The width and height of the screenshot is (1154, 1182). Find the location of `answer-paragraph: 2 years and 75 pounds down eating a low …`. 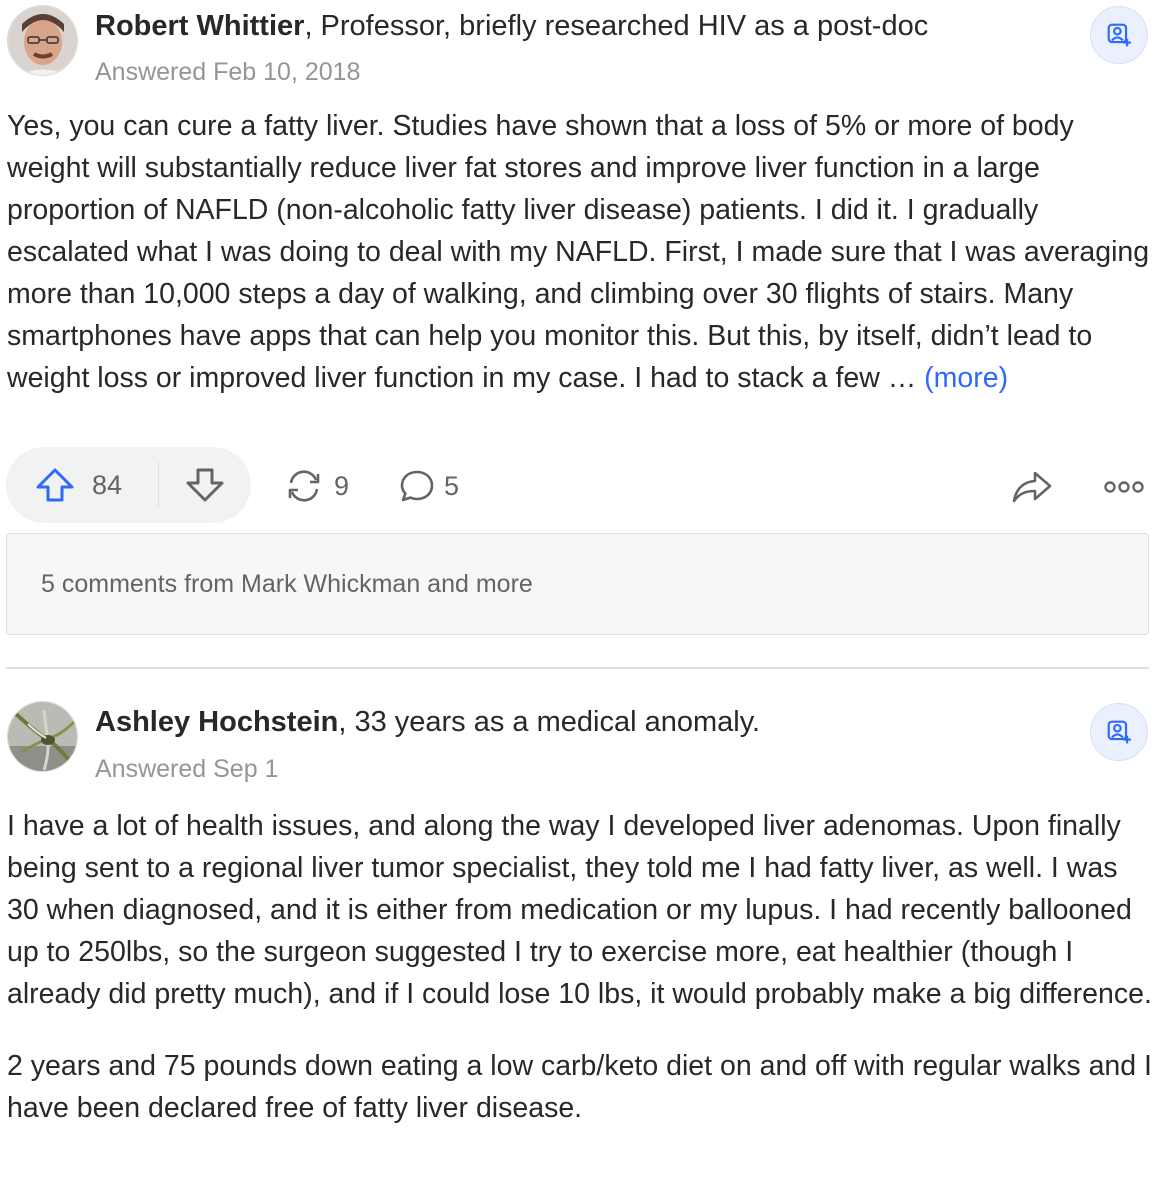

answer-paragraph: 2 years and 75 pounds down eating a low … is located at coordinates (579, 1087).